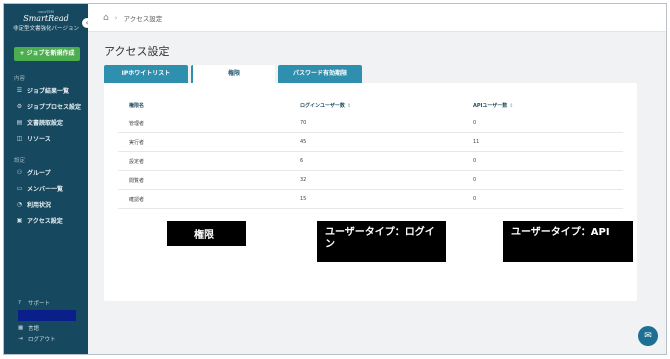 Image resolution: width=670 pixels, height=359 pixels. What do you see at coordinates (34, 329) in the screenshot?
I see `language-label: 言語` at bounding box center [34, 329].